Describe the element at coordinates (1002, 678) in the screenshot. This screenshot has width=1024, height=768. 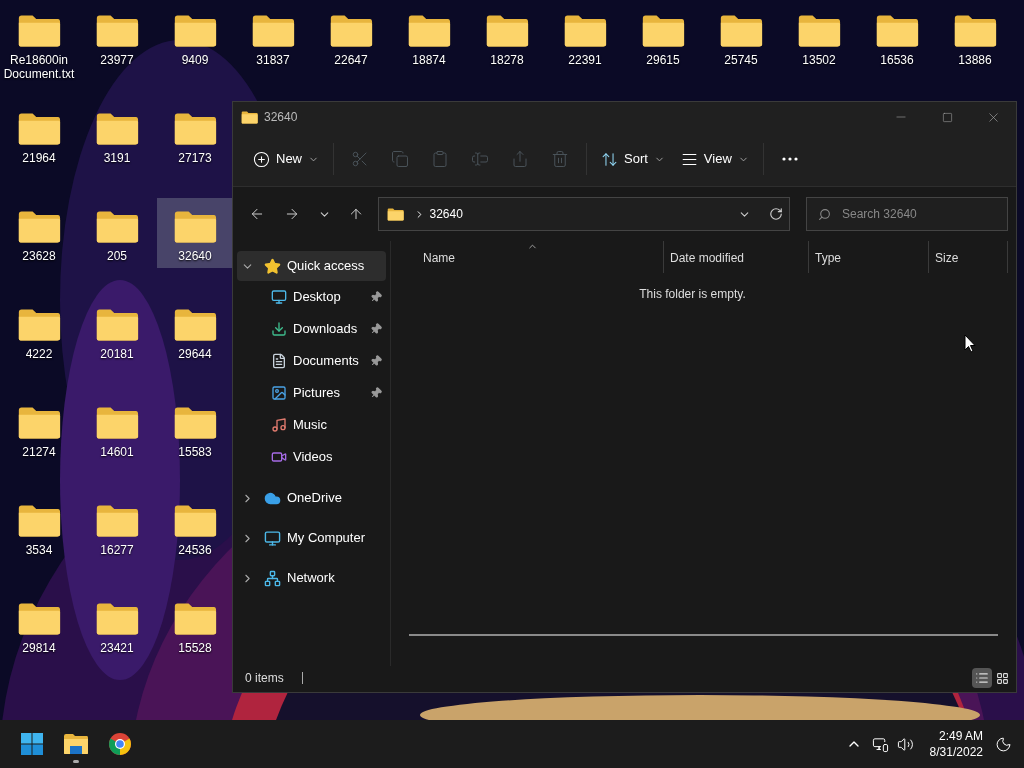
I see `tiles-view-icon` at that location.